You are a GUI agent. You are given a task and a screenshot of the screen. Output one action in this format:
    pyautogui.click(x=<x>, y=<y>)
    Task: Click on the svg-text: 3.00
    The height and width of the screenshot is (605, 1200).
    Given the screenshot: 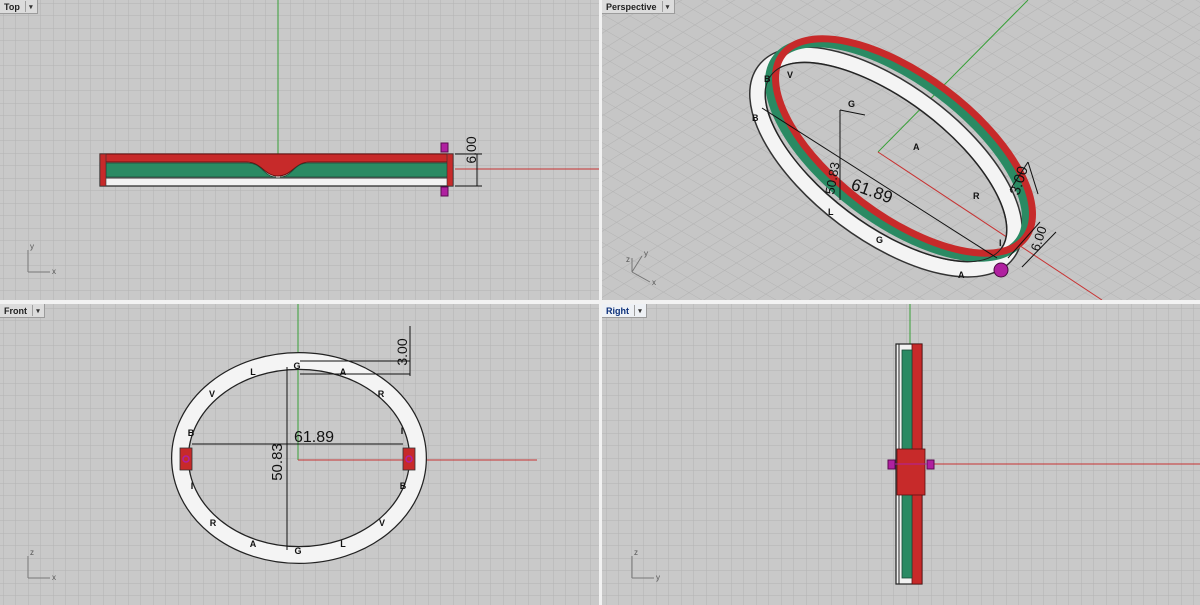 What is the action you would take?
    pyautogui.click(x=402, y=351)
    